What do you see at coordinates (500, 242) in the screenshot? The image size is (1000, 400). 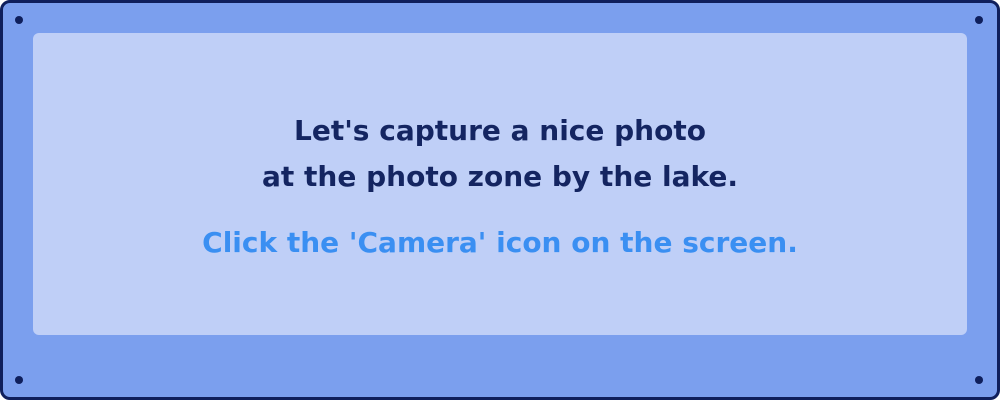 I see `instruction-text: Click the 'Camera' icon on the screen.` at bounding box center [500, 242].